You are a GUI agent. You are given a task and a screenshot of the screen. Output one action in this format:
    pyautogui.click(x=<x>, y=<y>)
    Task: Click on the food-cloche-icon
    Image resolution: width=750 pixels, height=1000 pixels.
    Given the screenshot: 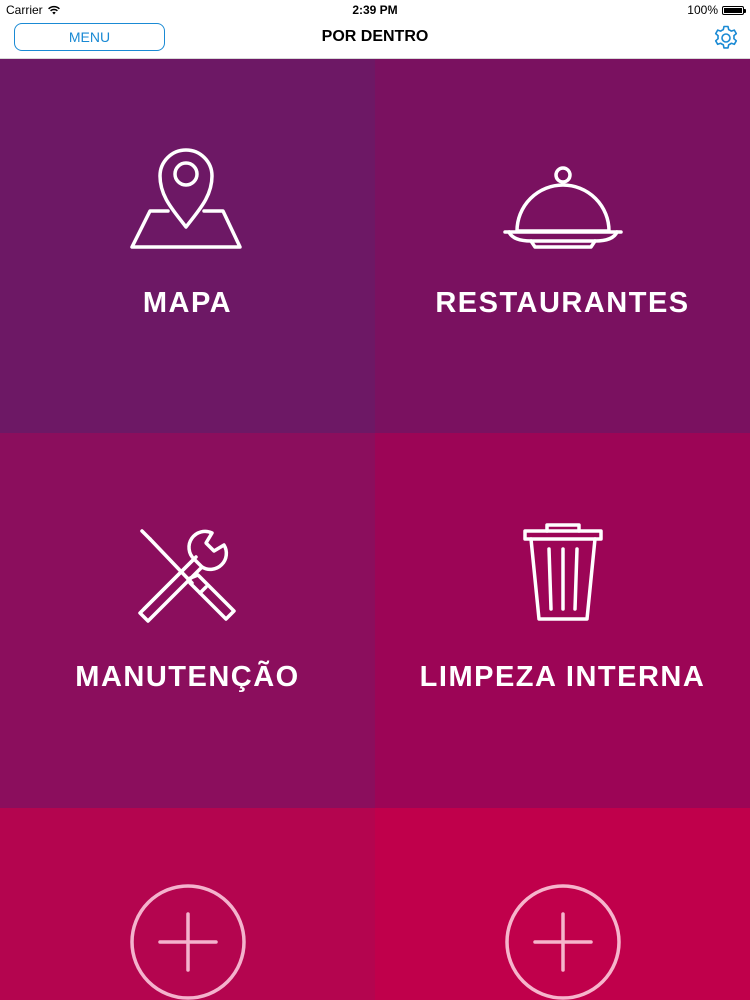 What is the action you would take?
    pyautogui.click(x=563, y=207)
    